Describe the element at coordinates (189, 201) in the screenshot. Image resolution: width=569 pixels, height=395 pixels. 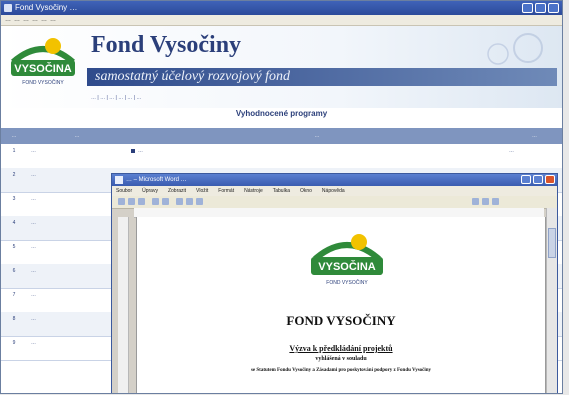
I see `copy-icon` at that location.